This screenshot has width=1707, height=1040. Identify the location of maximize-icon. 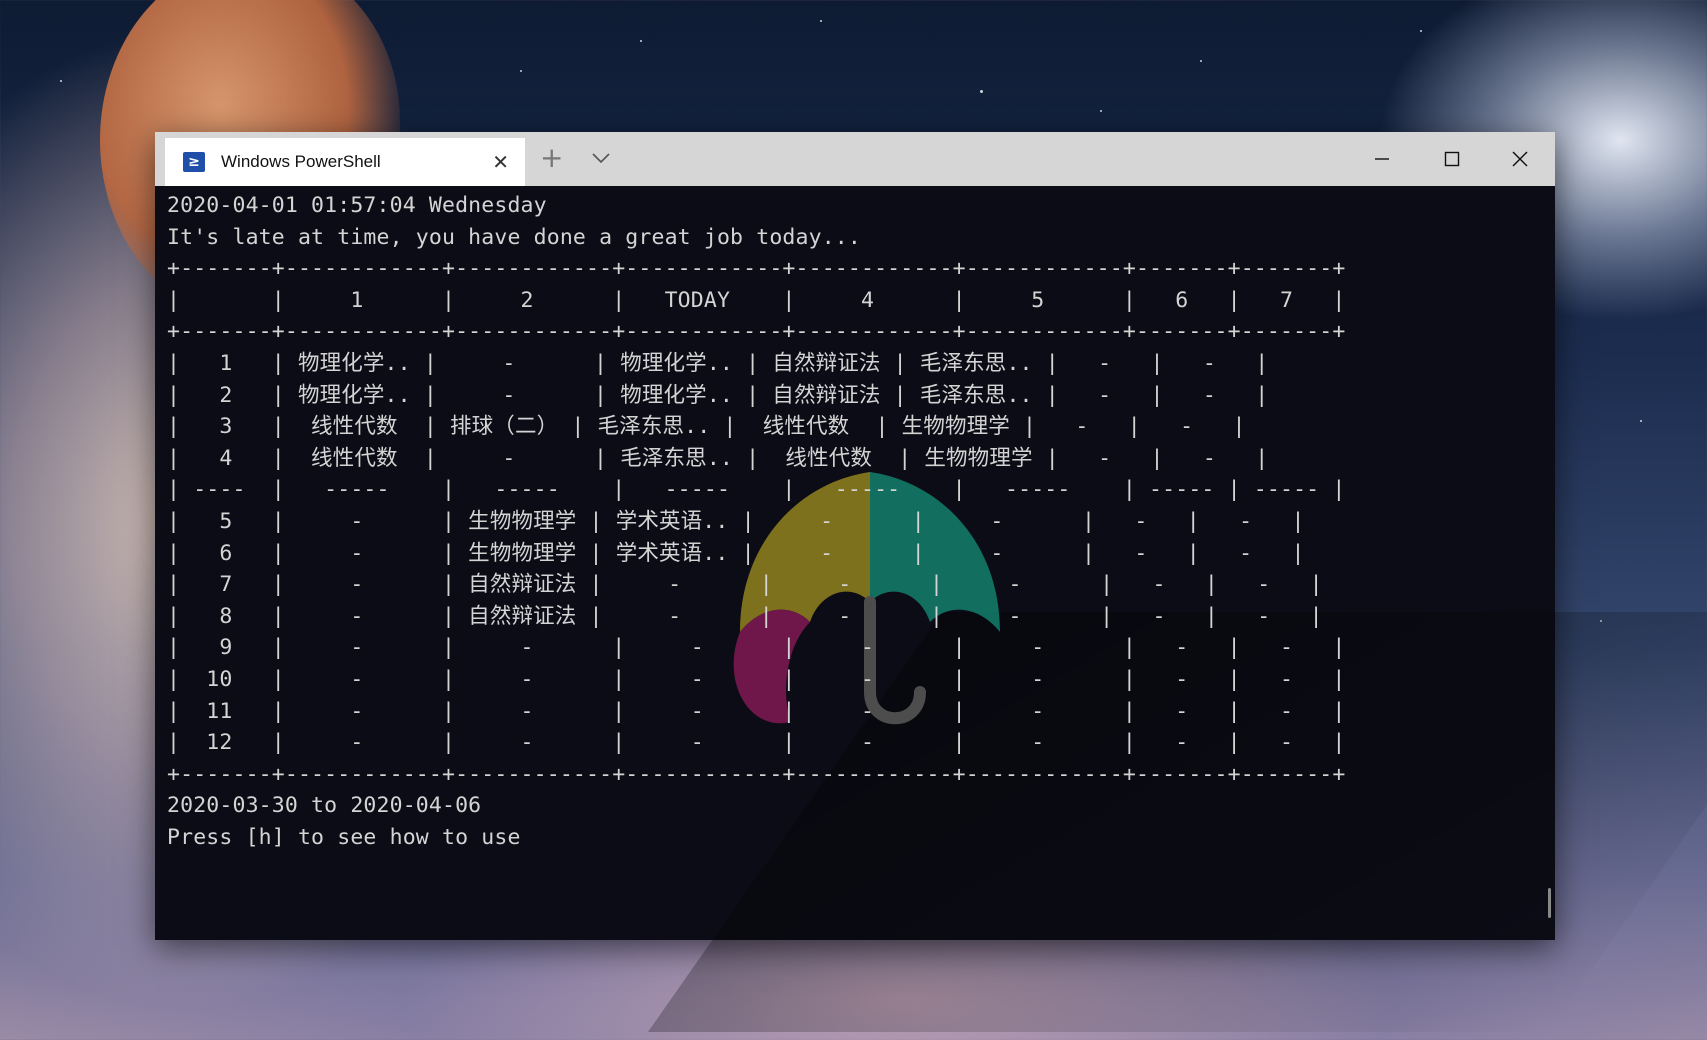
(1452, 159).